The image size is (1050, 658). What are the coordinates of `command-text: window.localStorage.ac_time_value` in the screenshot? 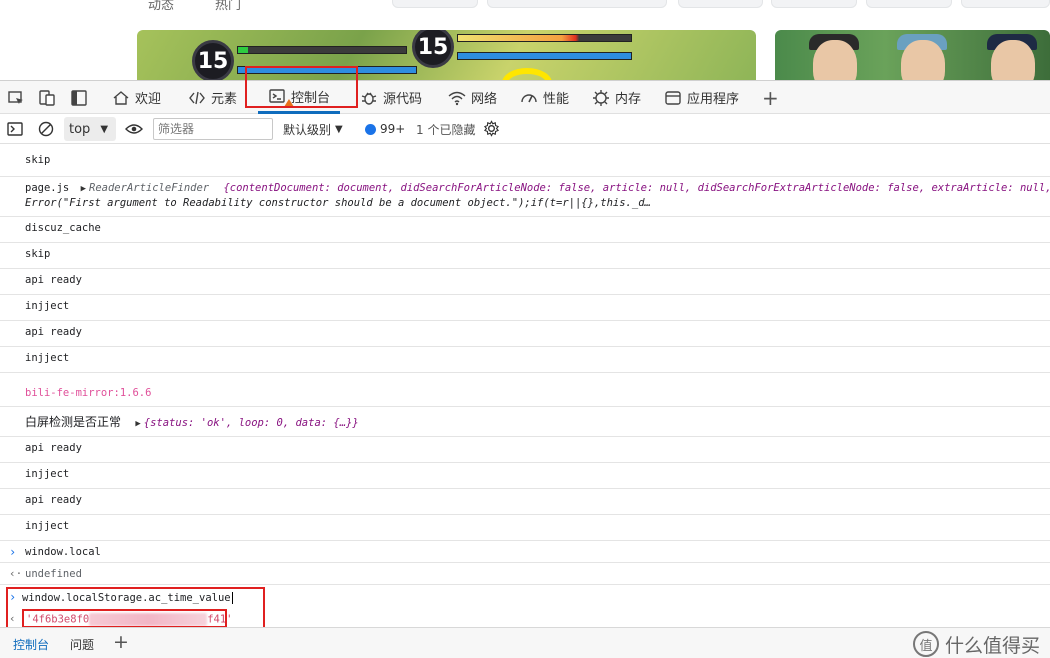 It's located at (127, 598).